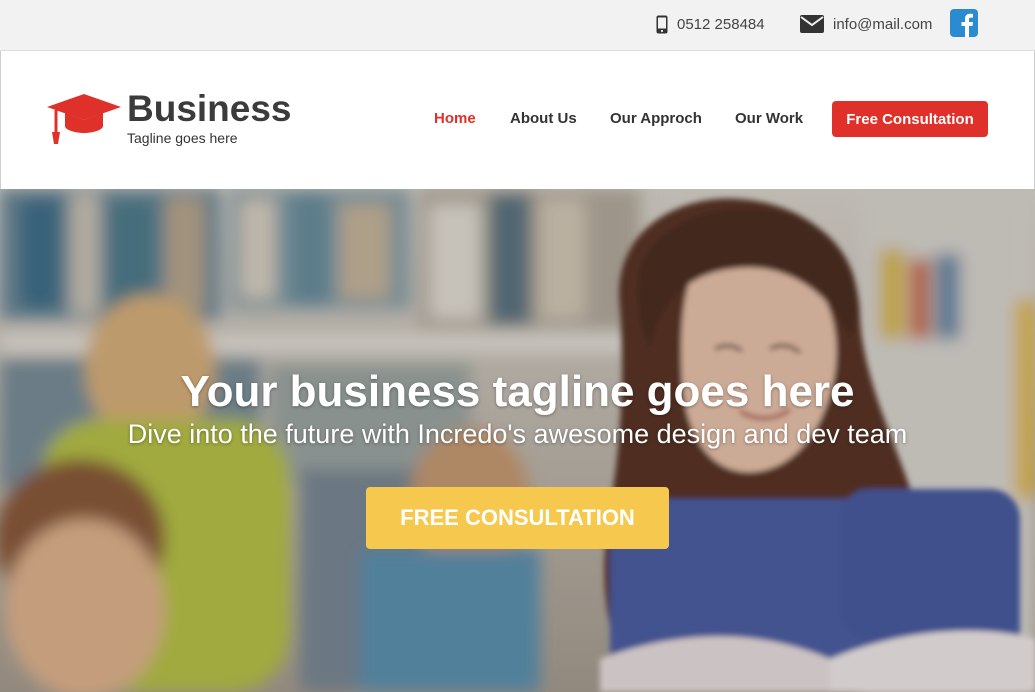 Image resolution: width=1035 pixels, height=692 pixels. I want to click on email-contact: info@mail.com, so click(866, 24).